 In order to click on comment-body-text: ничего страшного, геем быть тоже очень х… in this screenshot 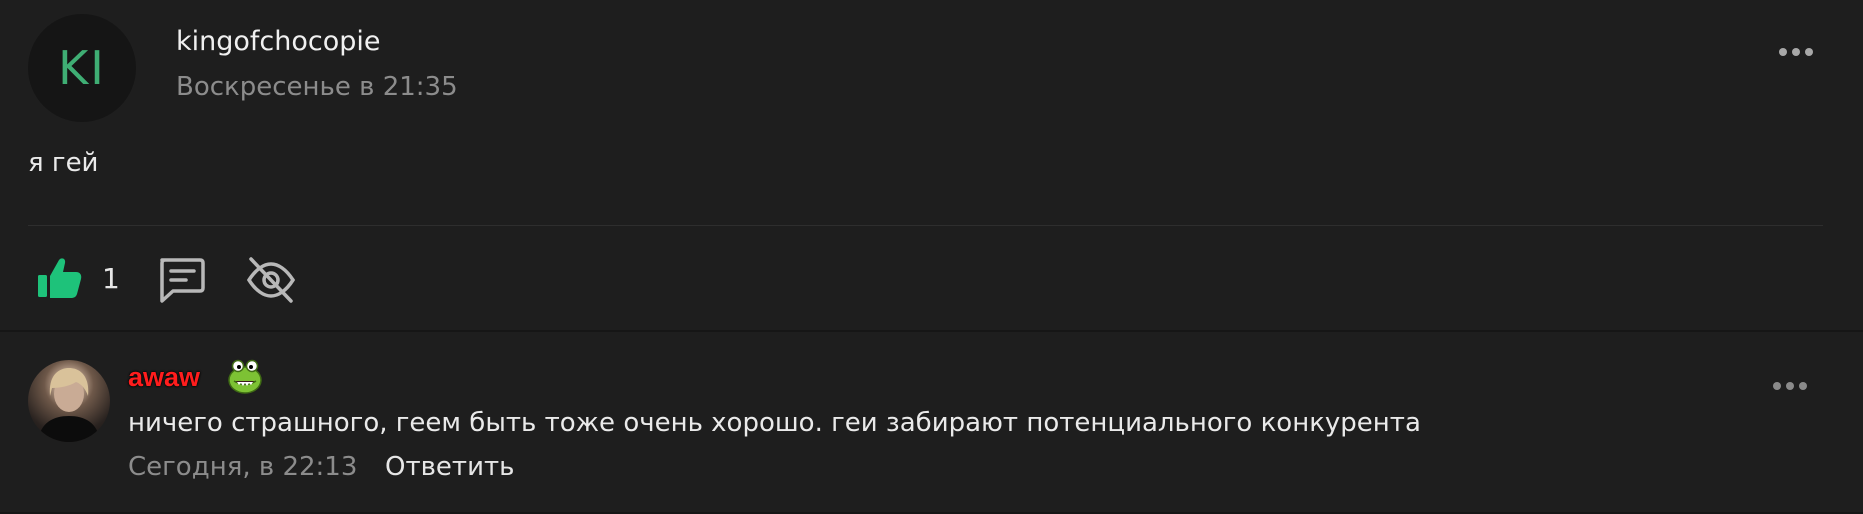, I will do `click(774, 423)`.